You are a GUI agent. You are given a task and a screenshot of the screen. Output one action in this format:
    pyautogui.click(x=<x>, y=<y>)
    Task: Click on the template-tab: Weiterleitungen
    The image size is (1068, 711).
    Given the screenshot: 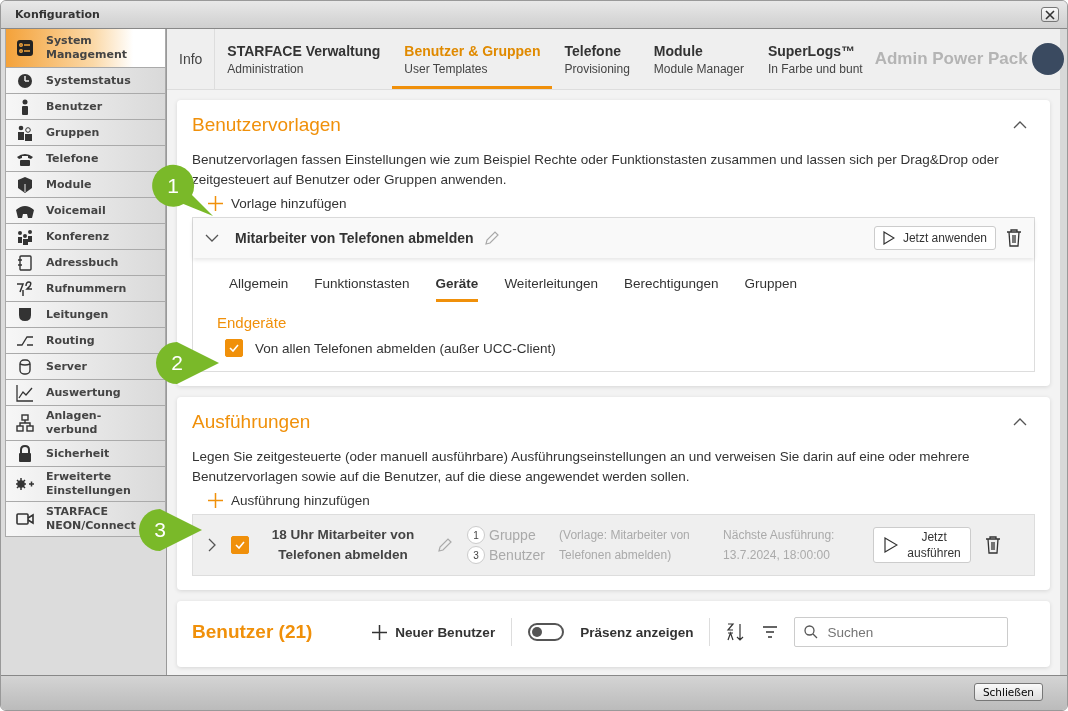 What is the action you would take?
    pyautogui.click(x=551, y=286)
    